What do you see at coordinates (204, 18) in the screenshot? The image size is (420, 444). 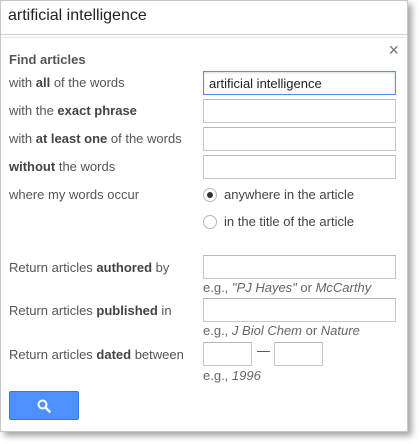 I see `search-bar: artificial intelligence` at bounding box center [204, 18].